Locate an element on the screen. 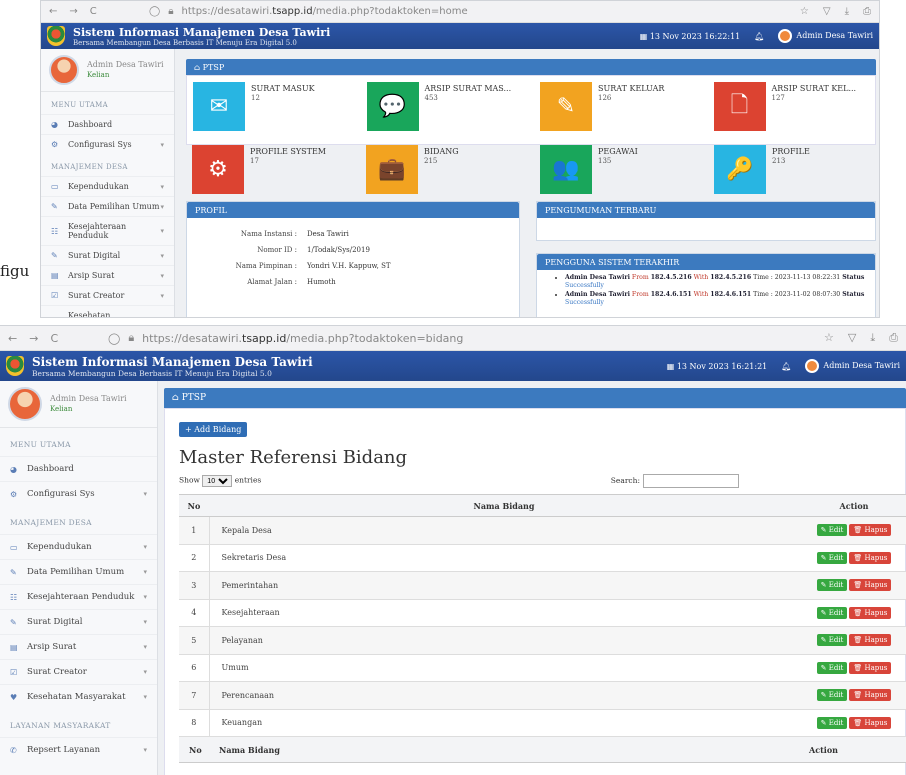 This screenshot has height=775, width=906. tile-count: 215 is located at coordinates (431, 160).